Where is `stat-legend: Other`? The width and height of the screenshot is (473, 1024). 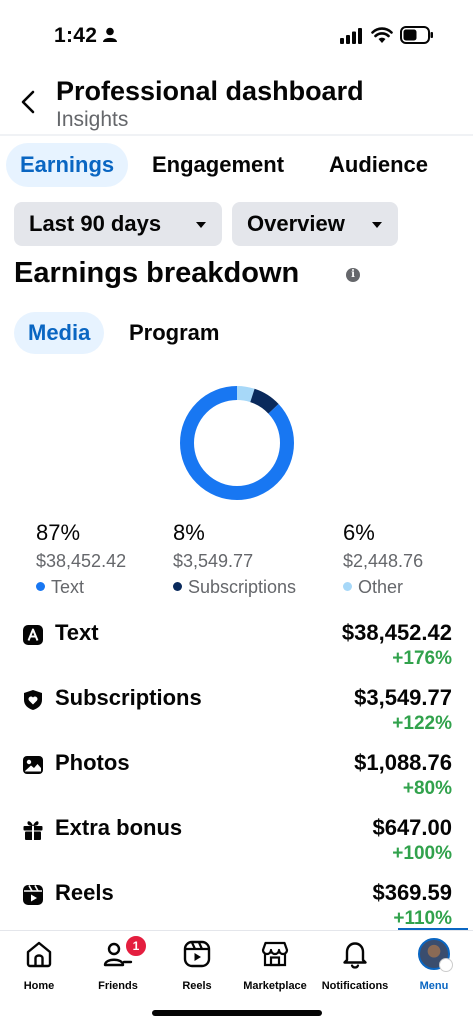 stat-legend: Other is located at coordinates (381, 587).